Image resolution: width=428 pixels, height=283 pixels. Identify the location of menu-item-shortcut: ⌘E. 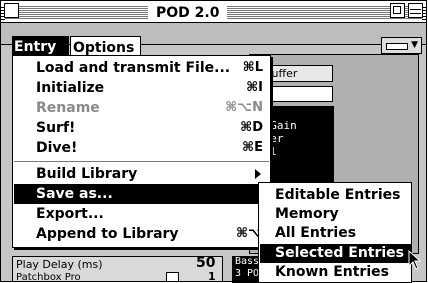
(252, 147).